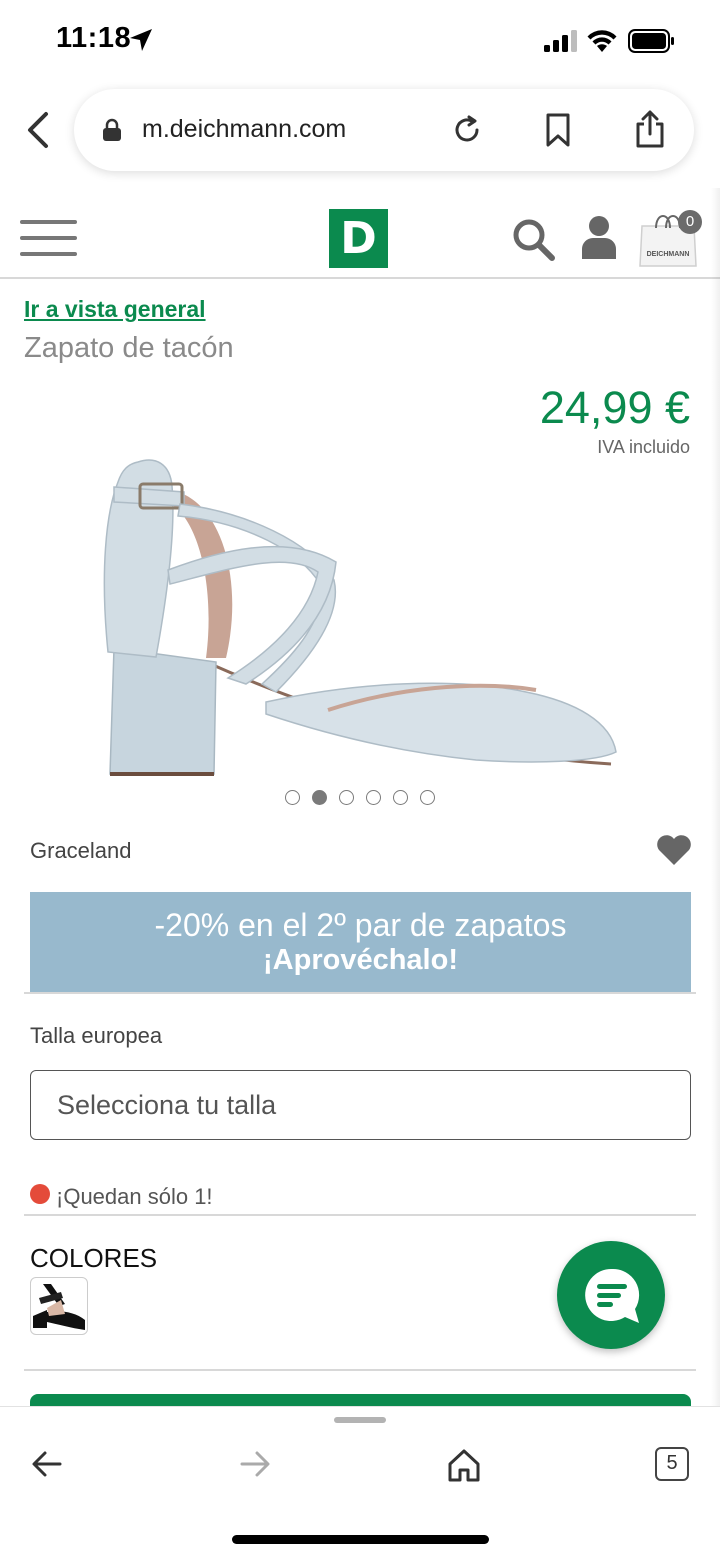 Image resolution: width=720 pixels, height=1557 pixels. Describe the element at coordinates (94, 38) in the screenshot. I see `status-time: 11:18` at that location.